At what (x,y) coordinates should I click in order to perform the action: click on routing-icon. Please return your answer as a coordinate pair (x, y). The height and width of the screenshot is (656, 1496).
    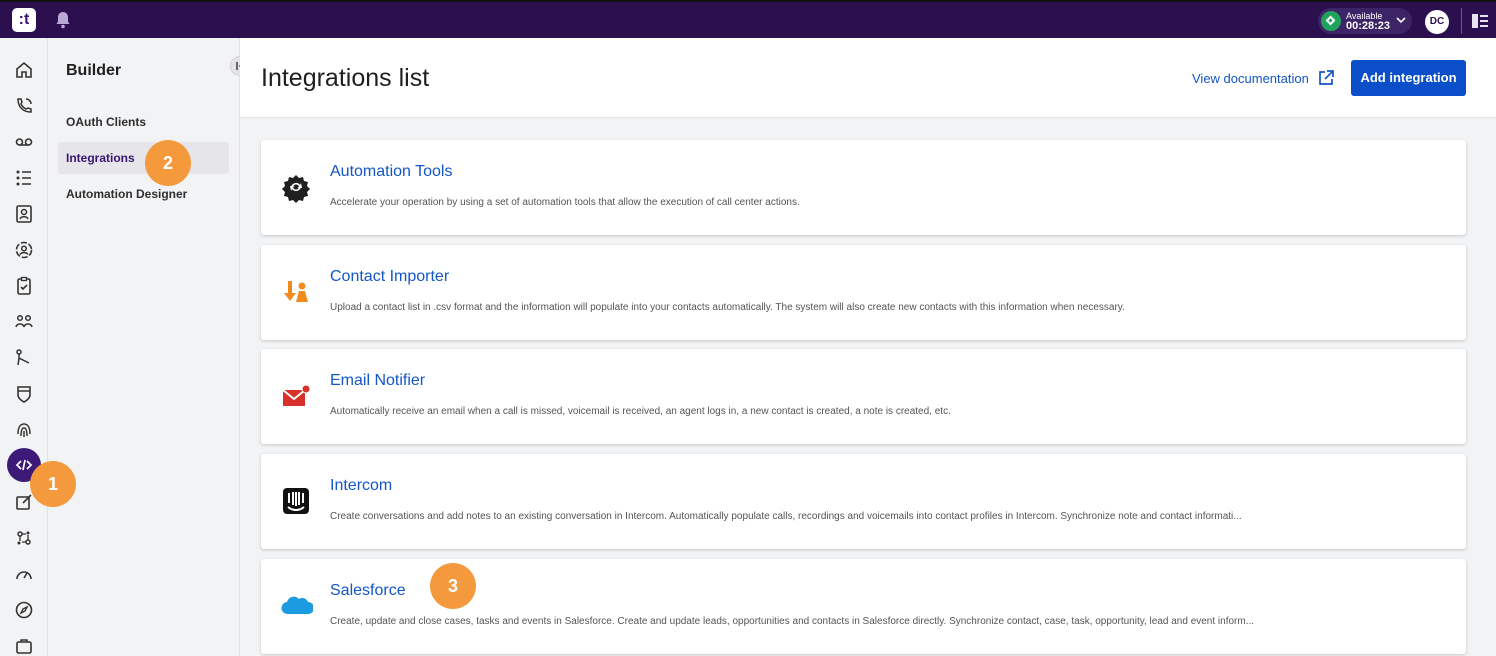
    Looking at the image, I should click on (24, 358).